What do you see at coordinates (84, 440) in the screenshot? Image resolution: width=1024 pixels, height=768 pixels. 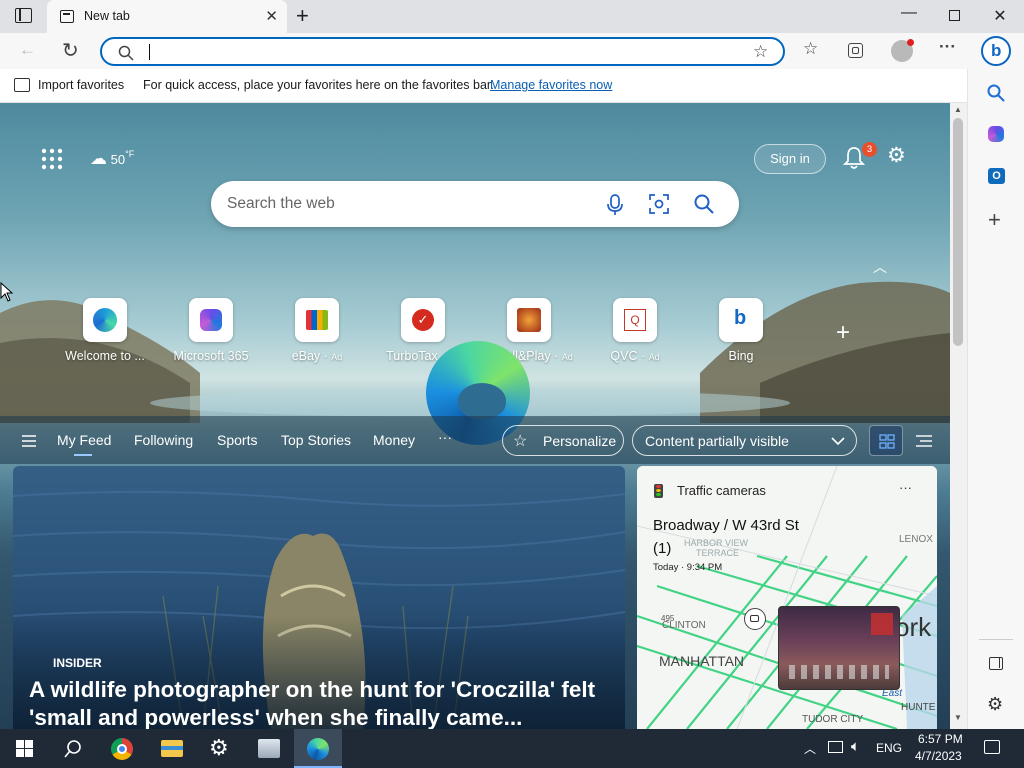 I see `tab-my-feed: My Feed` at bounding box center [84, 440].